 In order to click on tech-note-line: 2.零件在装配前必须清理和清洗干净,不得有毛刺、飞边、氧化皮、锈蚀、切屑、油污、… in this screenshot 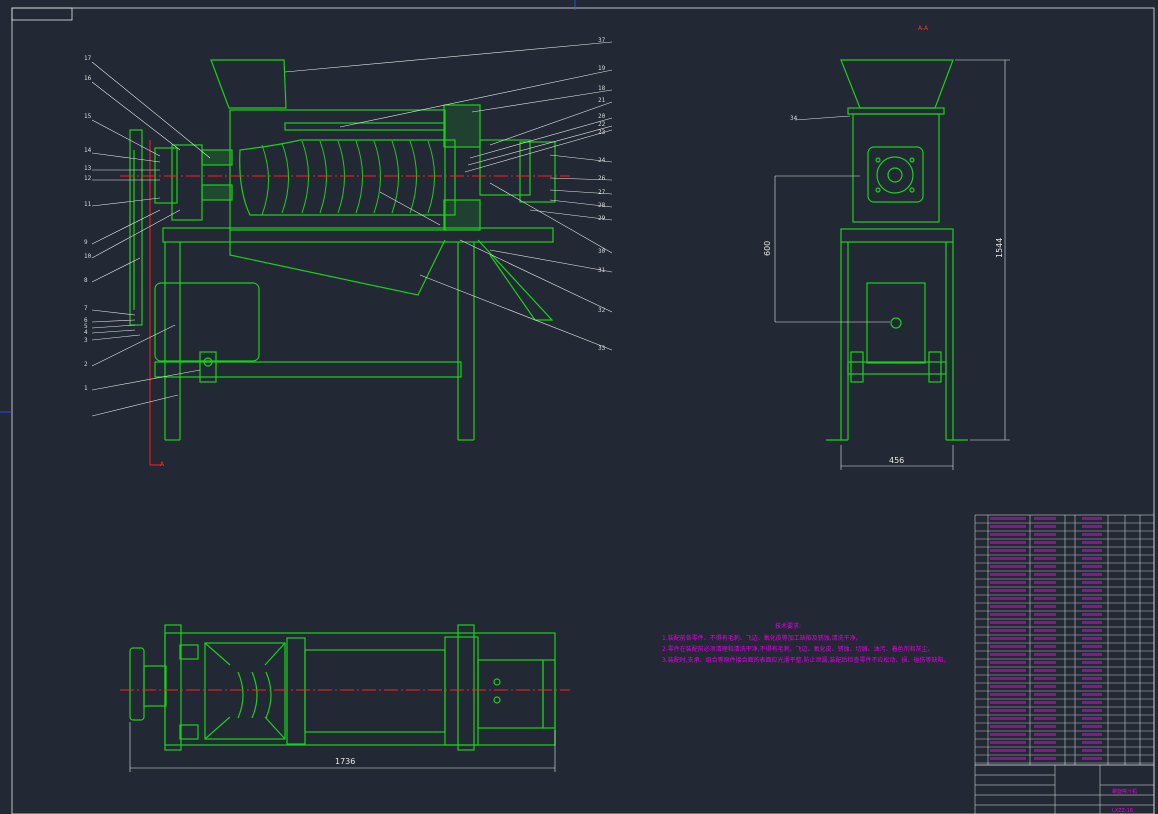, I will do `click(798, 649)`.